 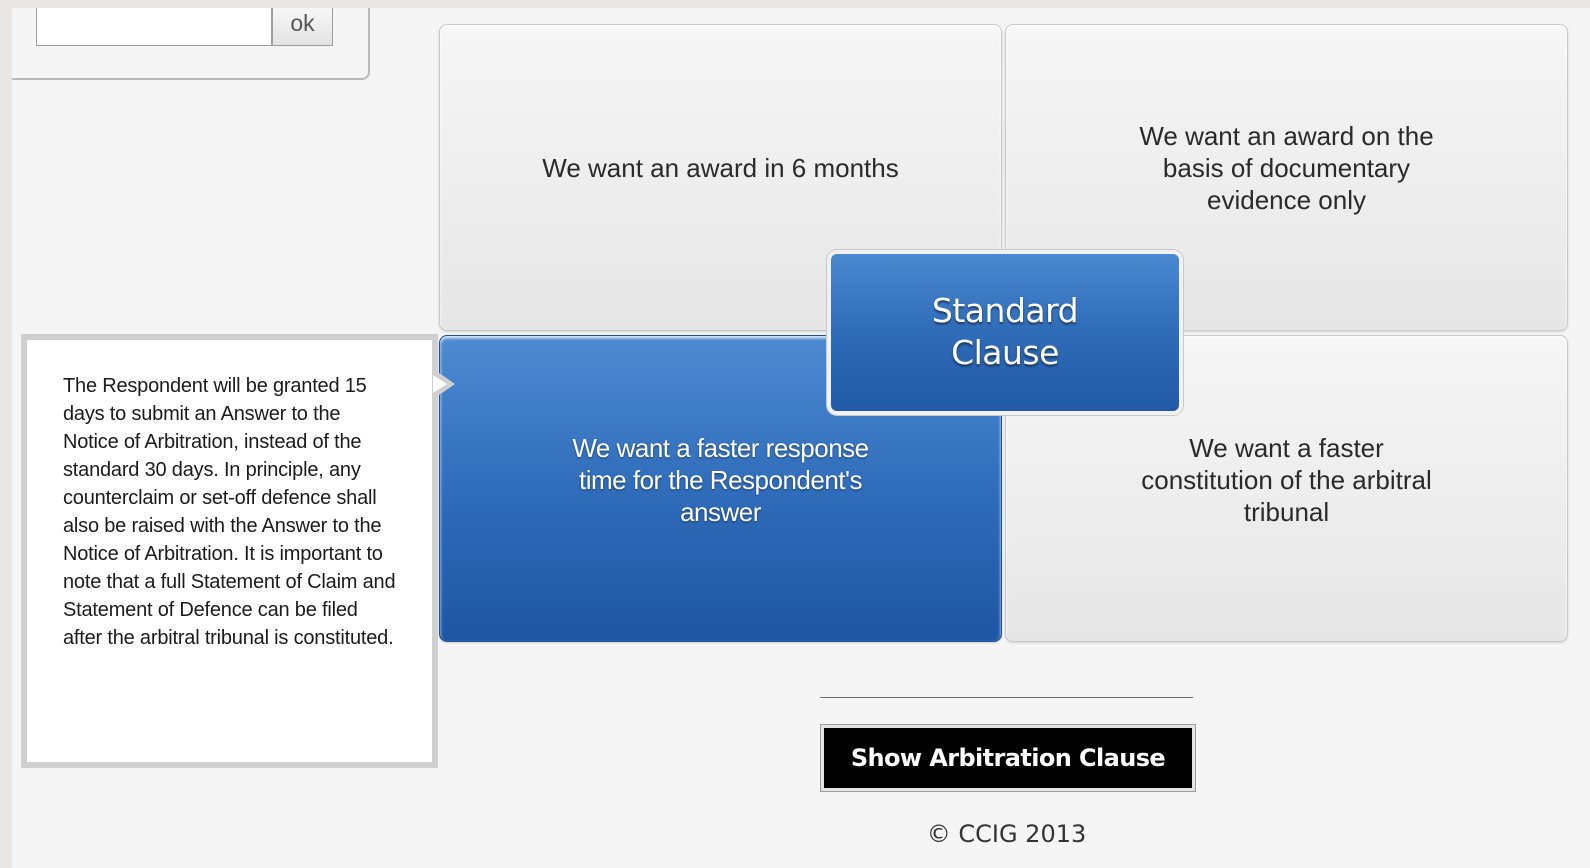 I want to click on standard-clause-line1: Standard, so click(x=1005, y=310).